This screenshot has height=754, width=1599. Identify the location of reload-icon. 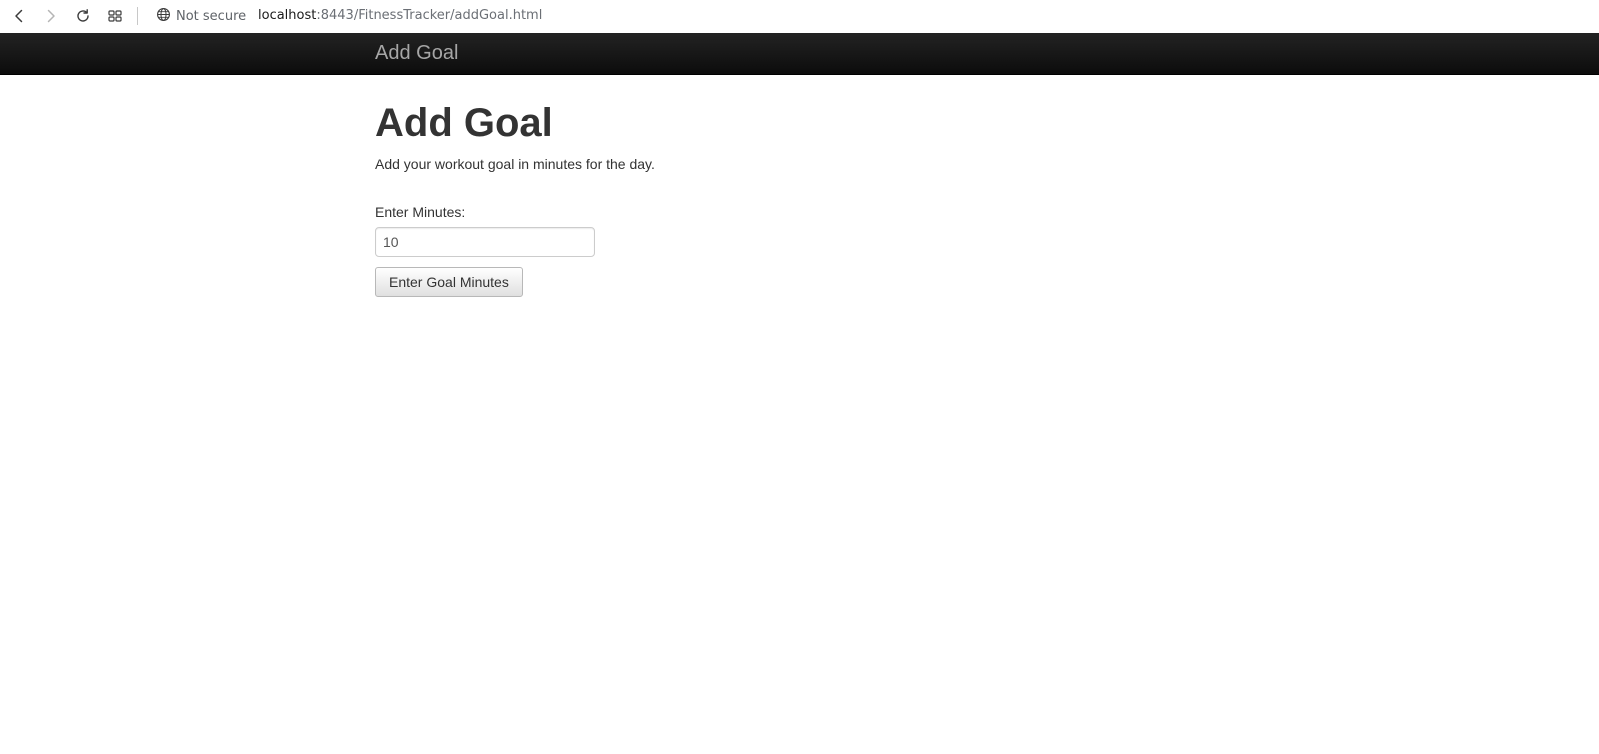
(83, 16).